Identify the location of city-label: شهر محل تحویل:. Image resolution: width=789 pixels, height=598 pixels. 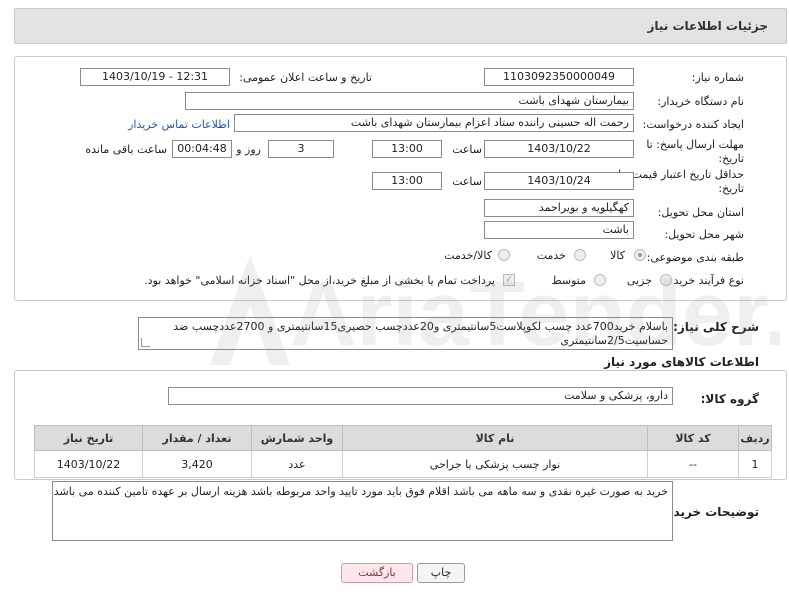
(704, 234).